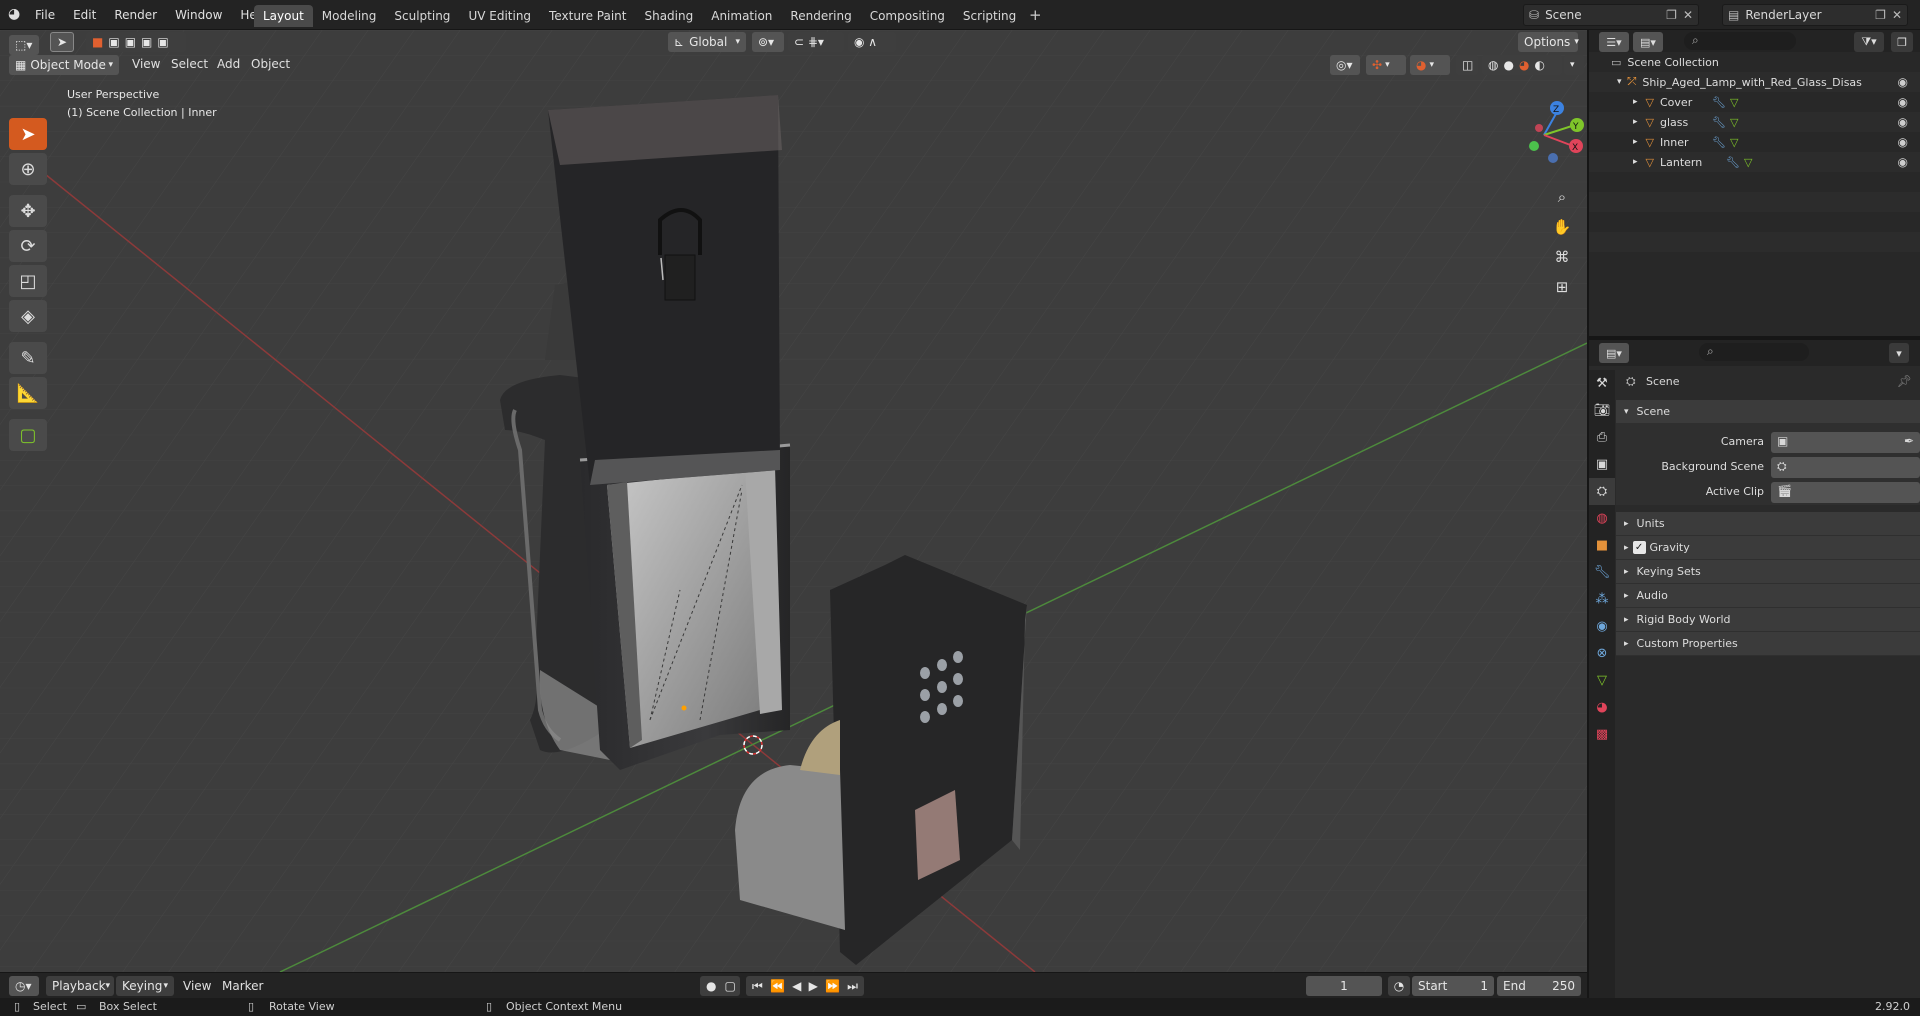 The height and width of the screenshot is (1016, 1920). What do you see at coordinates (135, 15) in the screenshot?
I see `menu-render: Render` at bounding box center [135, 15].